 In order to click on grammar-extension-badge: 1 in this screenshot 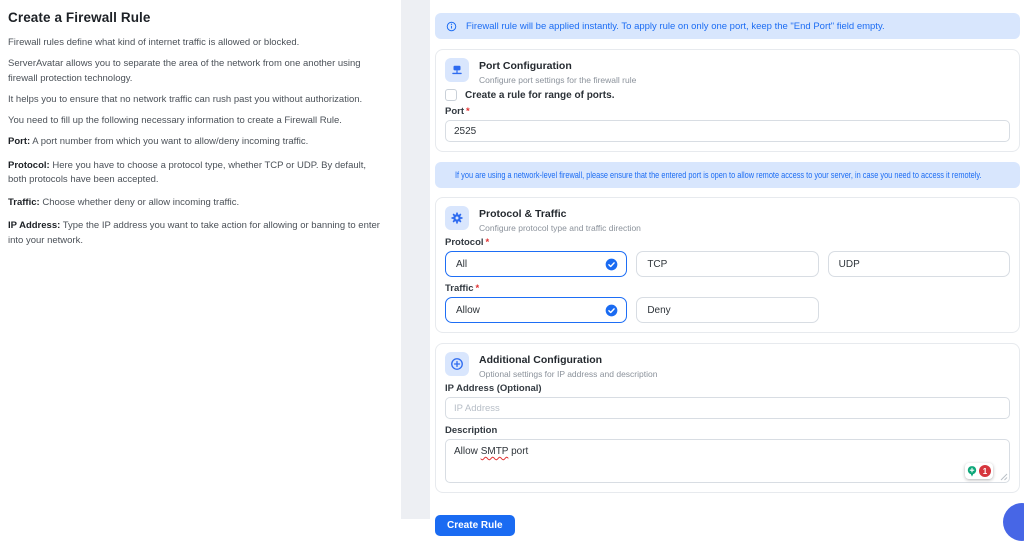, I will do `click(979, 471)`.